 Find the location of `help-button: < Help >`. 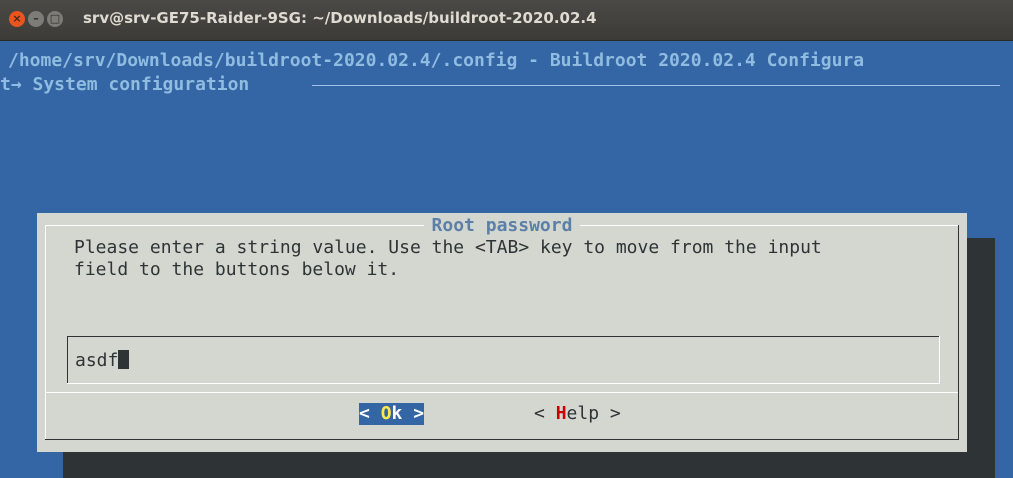

help-button: < Help > is located at coordinates (577, 414).